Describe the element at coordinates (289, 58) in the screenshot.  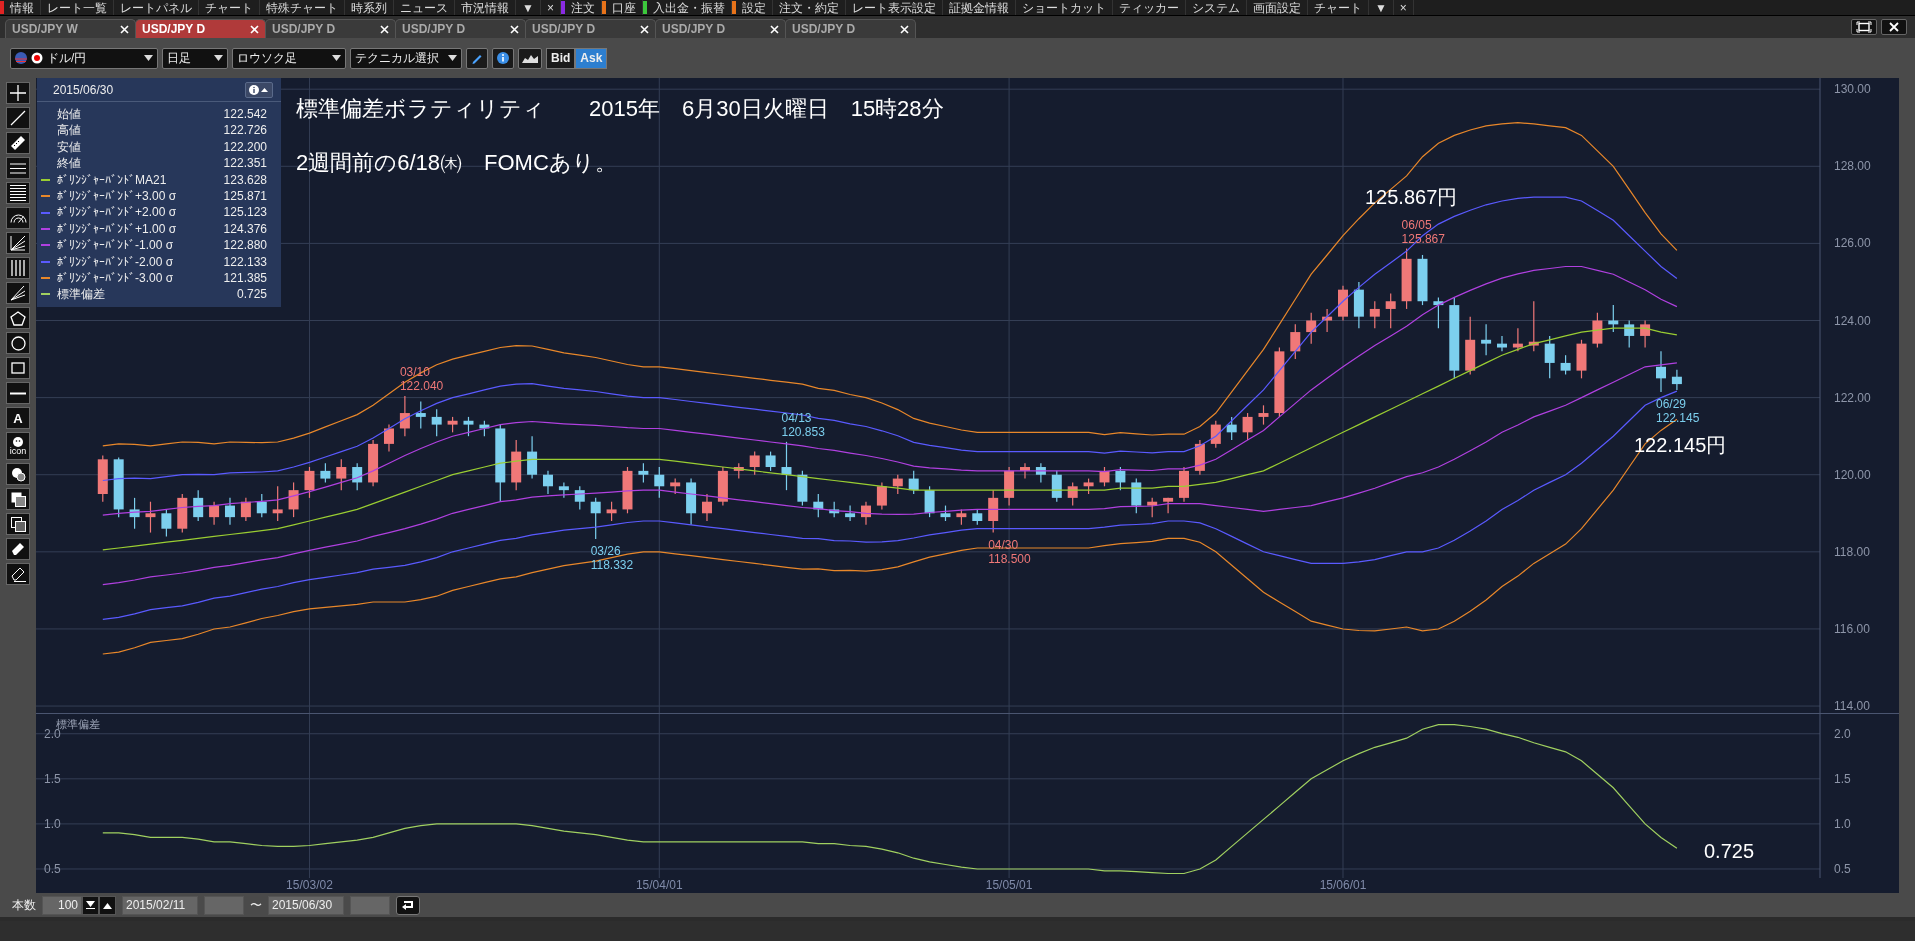
I see `chart-type-dropdown: ロウソク足` at that location.